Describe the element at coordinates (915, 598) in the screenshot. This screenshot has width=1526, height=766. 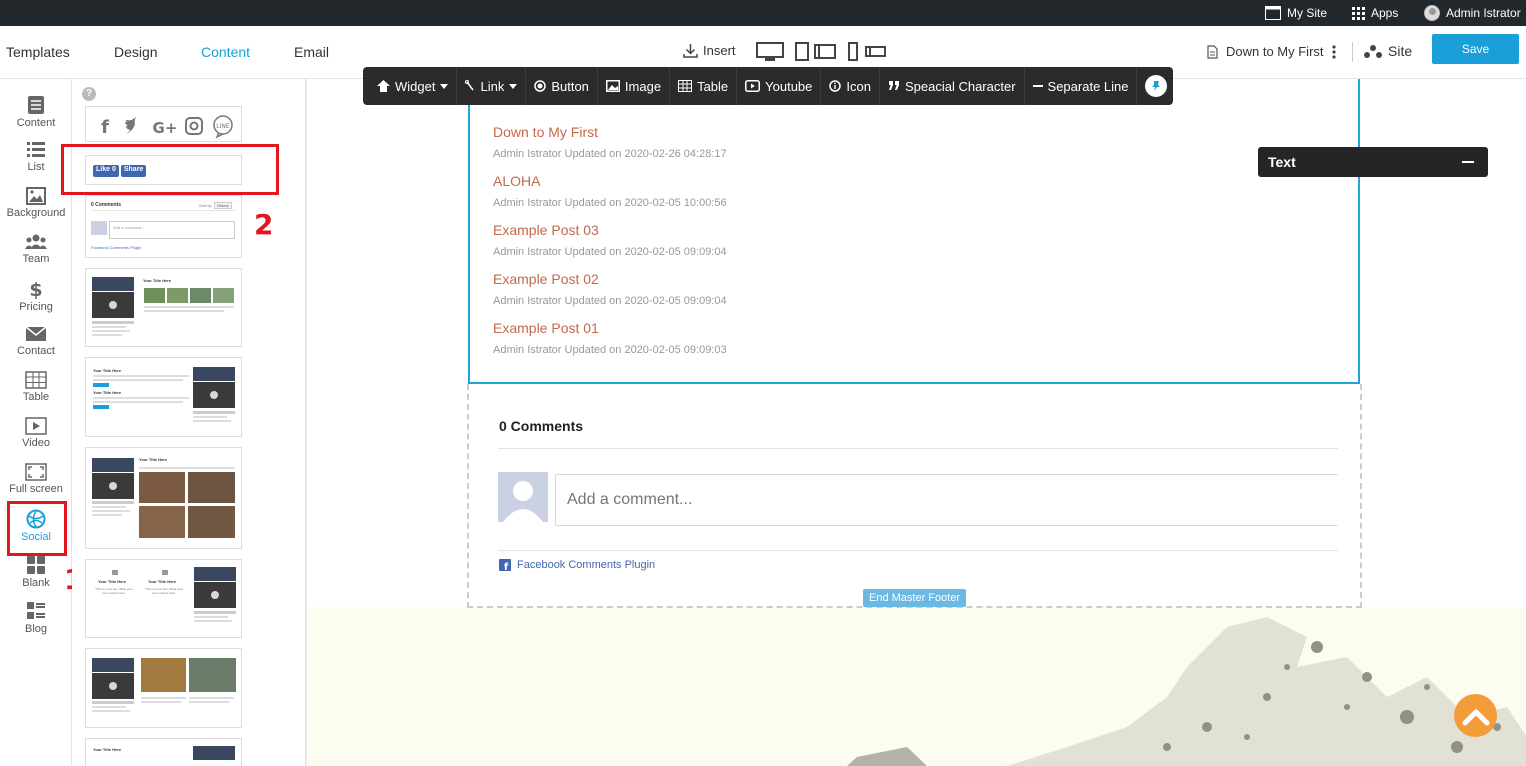
I see `end-master-footer-tag: End Master Footer` at that location.